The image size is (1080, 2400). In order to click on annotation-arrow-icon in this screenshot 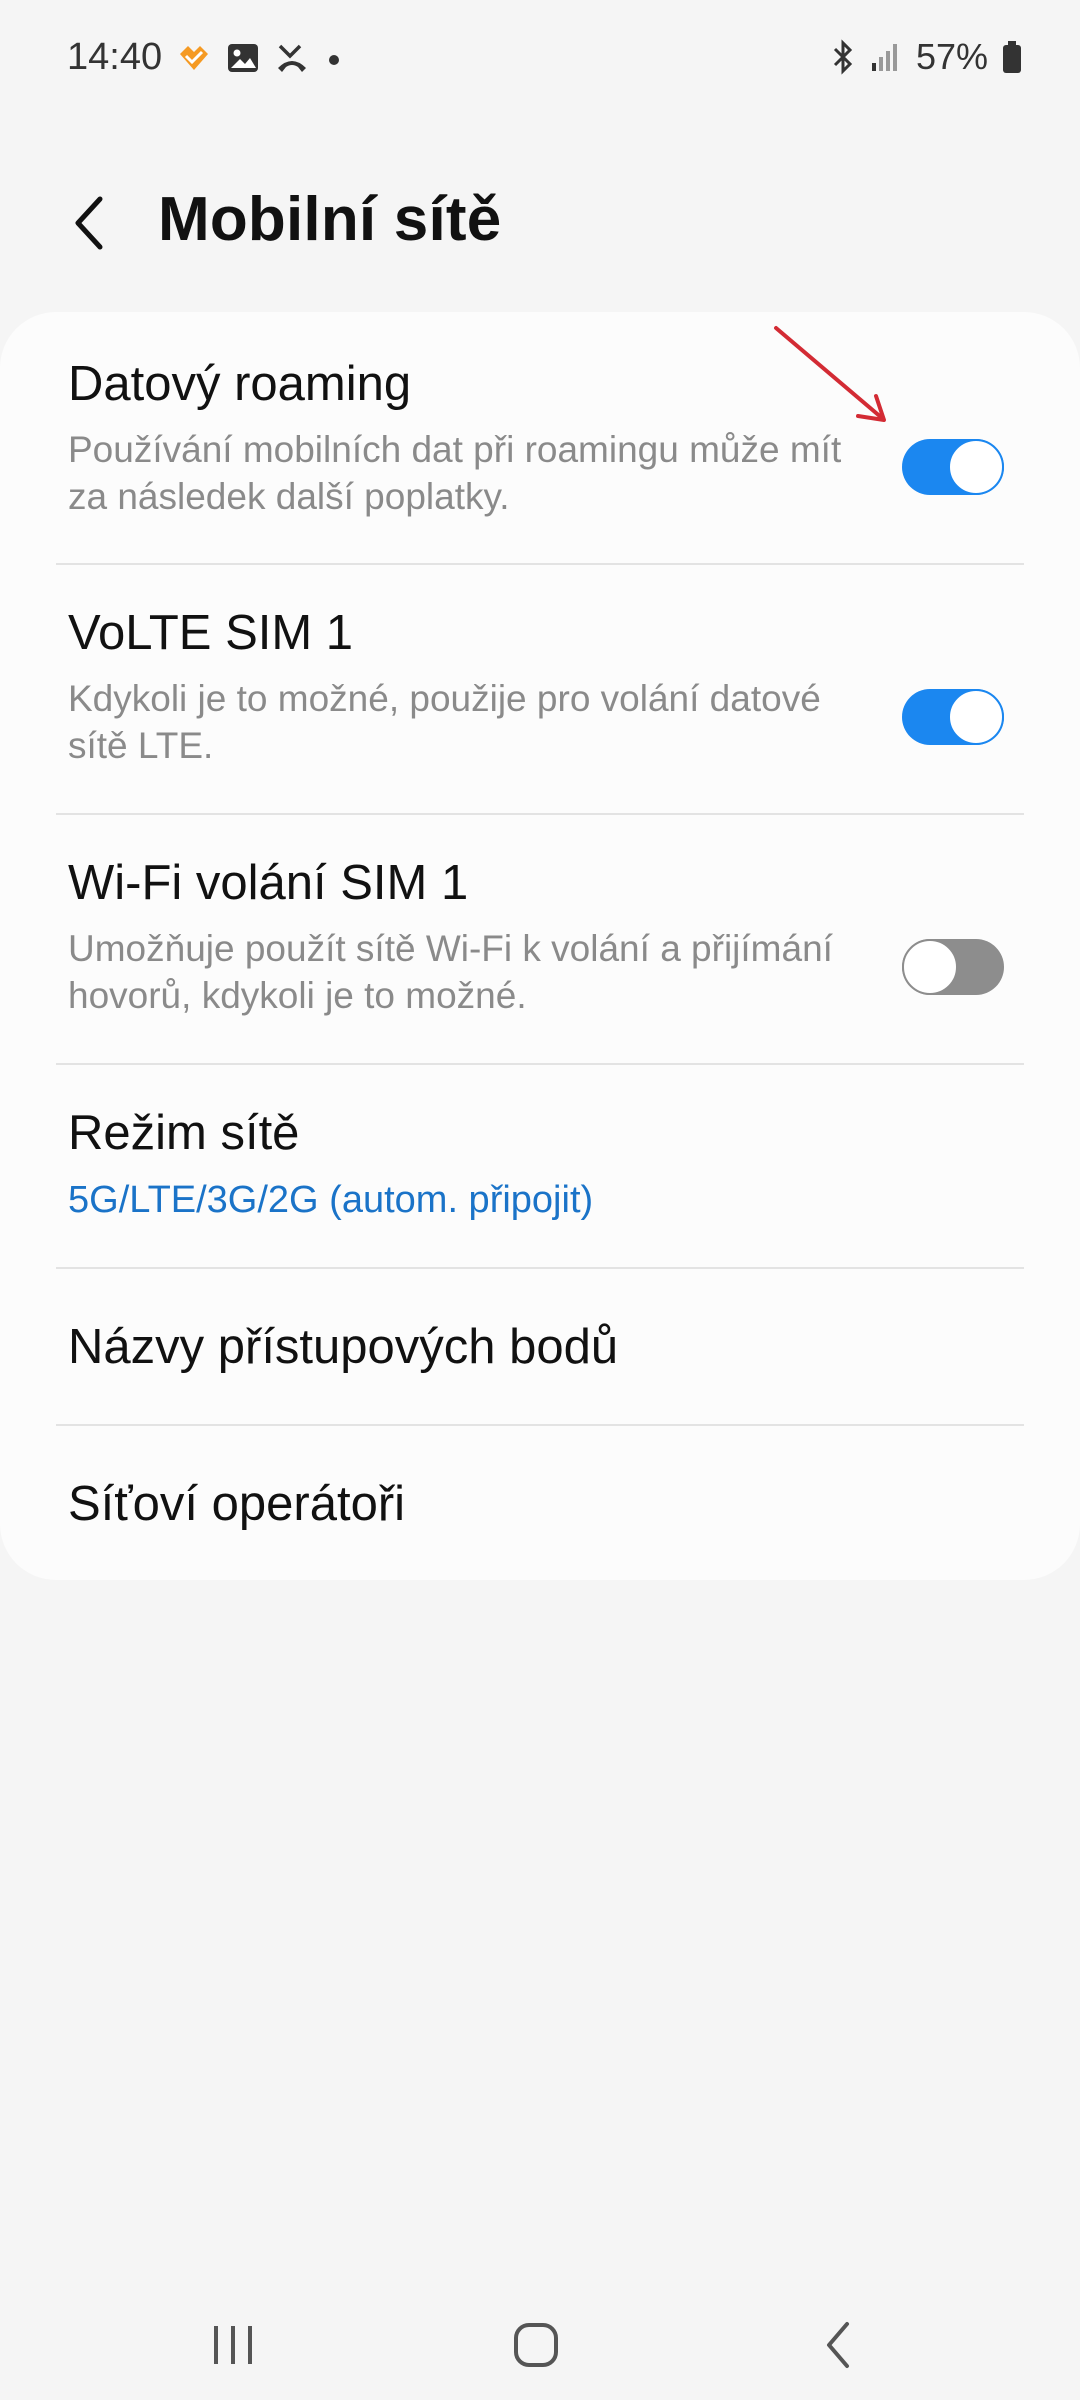, I will do `click(830, 374)`.